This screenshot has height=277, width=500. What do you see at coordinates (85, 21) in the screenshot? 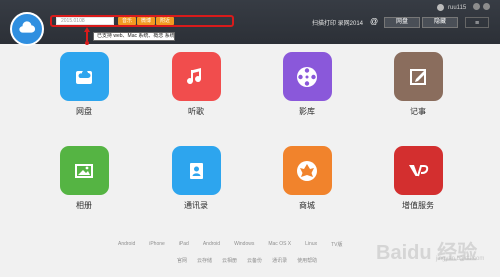
I see `search-input` at bounding box center [85, 21].